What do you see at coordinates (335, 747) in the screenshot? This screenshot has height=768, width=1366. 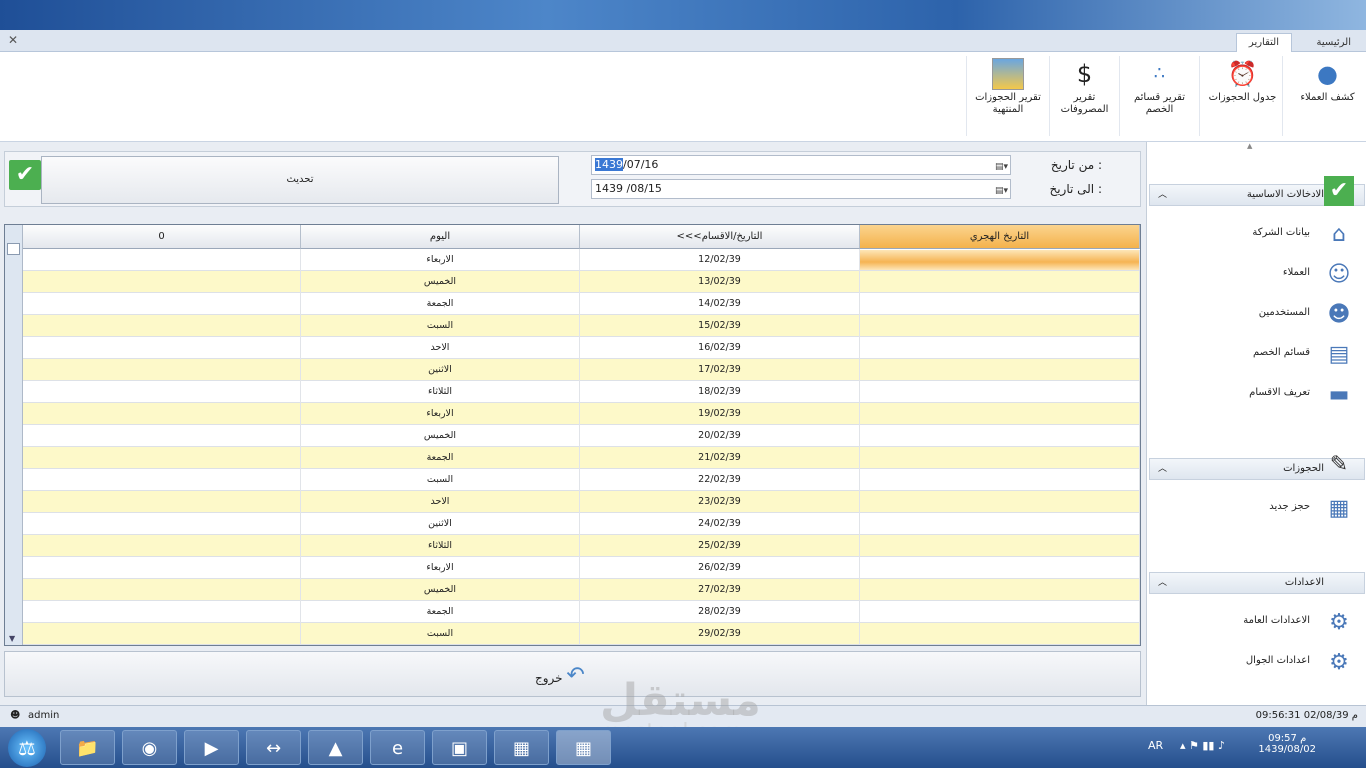 I see `pdf-reader-taskbar-icon: ▲` at bounding box center [335, 747].